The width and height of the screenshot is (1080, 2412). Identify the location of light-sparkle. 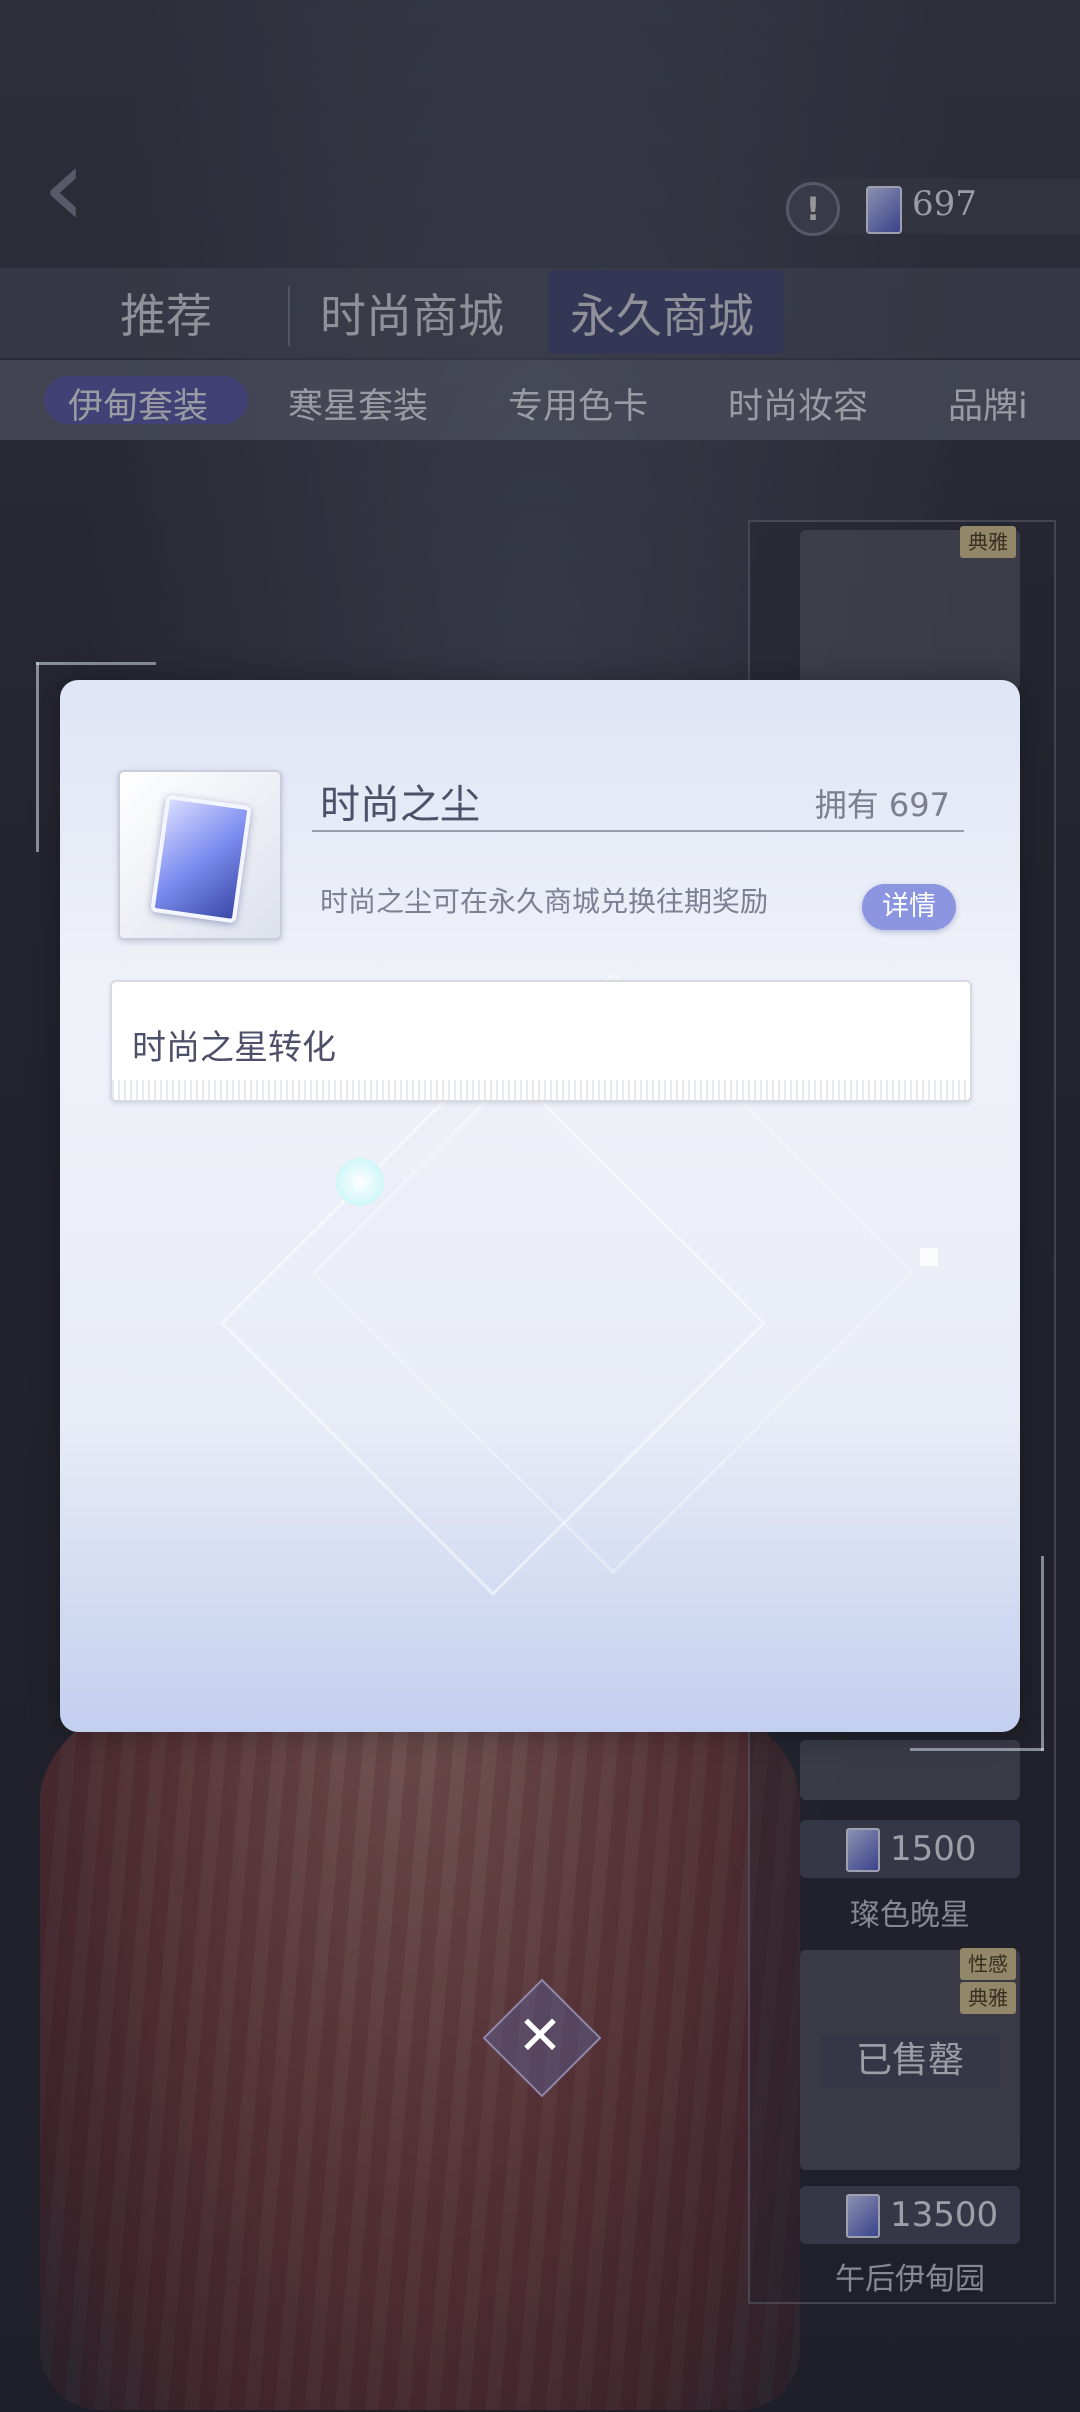
(929, 1257).